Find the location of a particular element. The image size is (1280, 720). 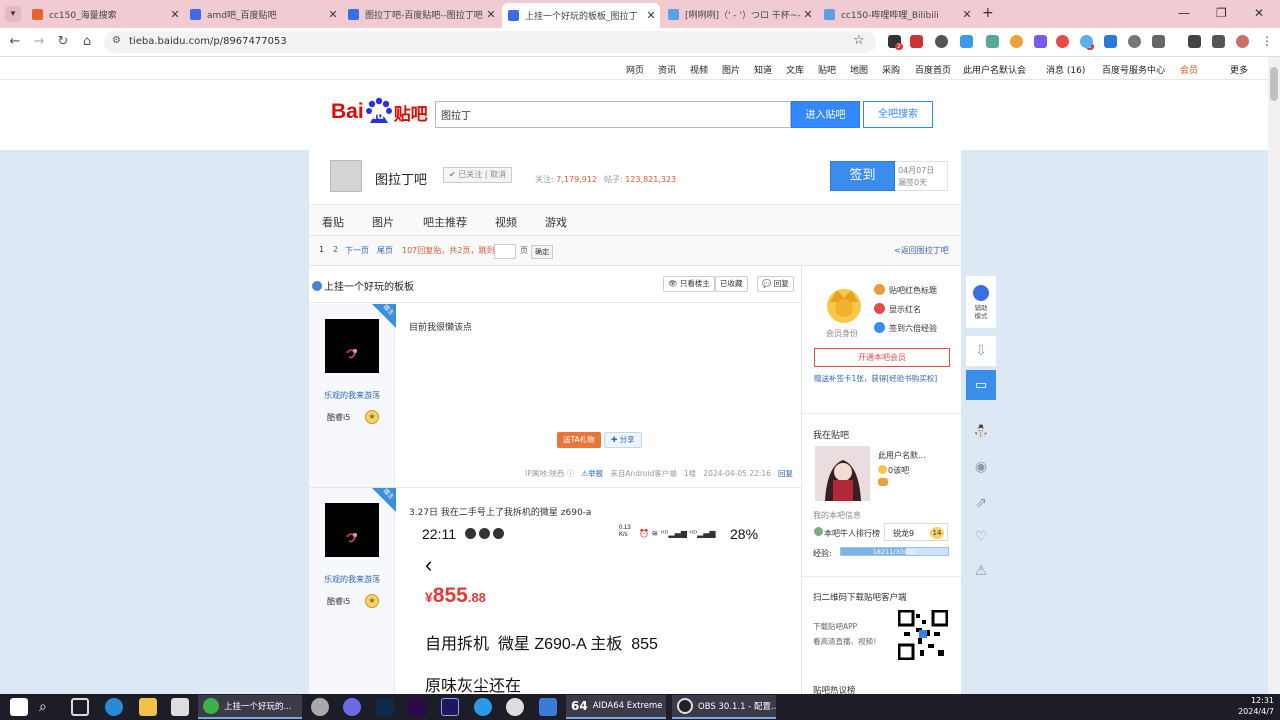

user-avatar is located at coordinates (842, 473).